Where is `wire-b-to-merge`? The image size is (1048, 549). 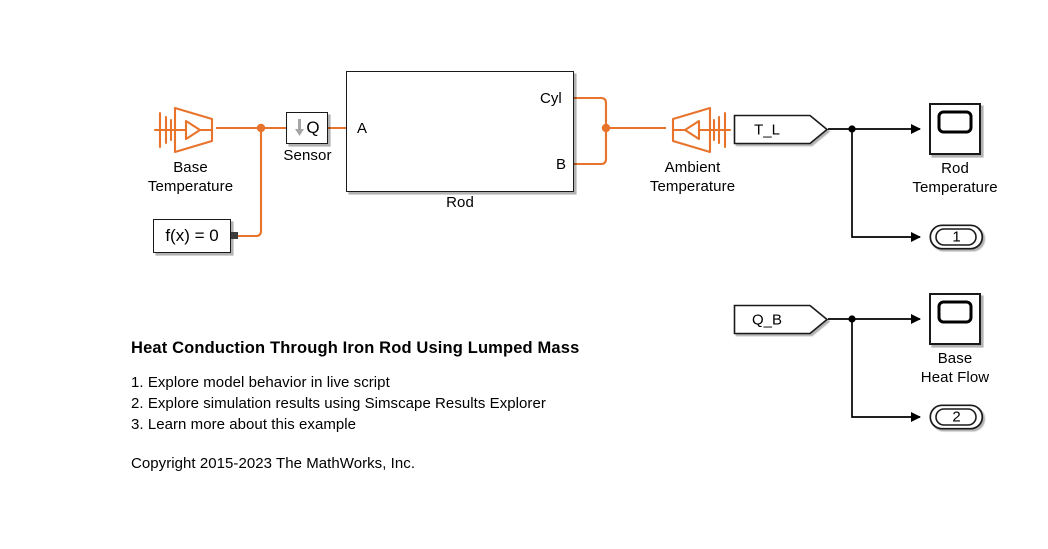 wire-b-to-merge is located at coordinates (590, 147).